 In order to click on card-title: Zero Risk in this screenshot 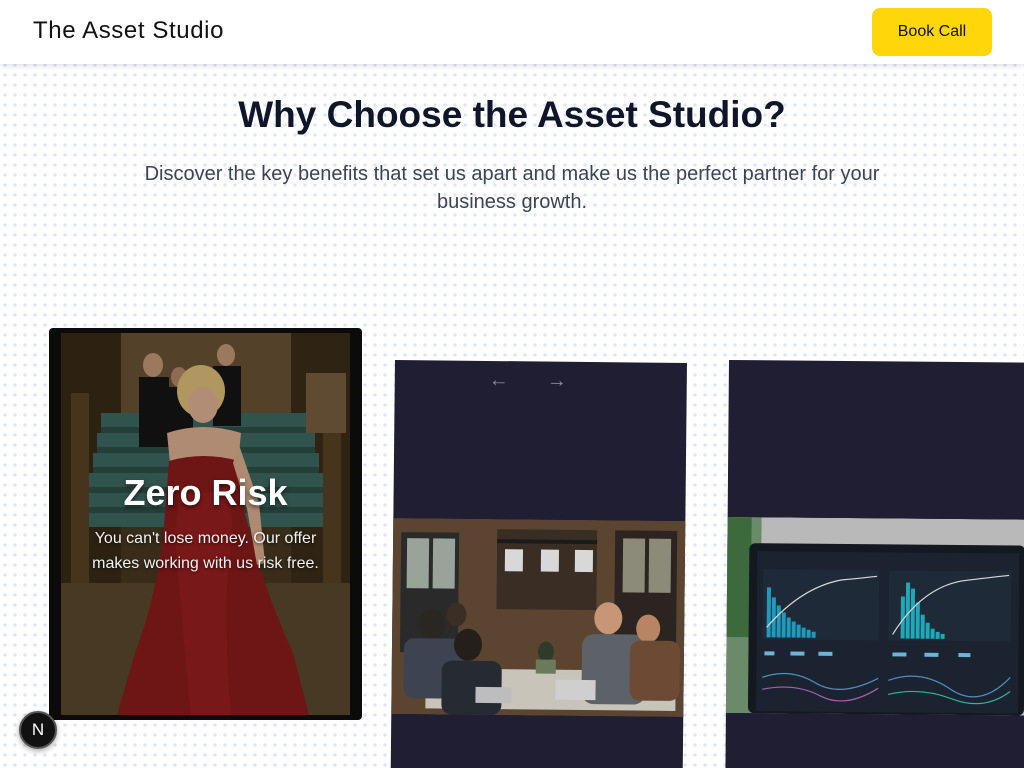, I will do `click(205, 492)`.